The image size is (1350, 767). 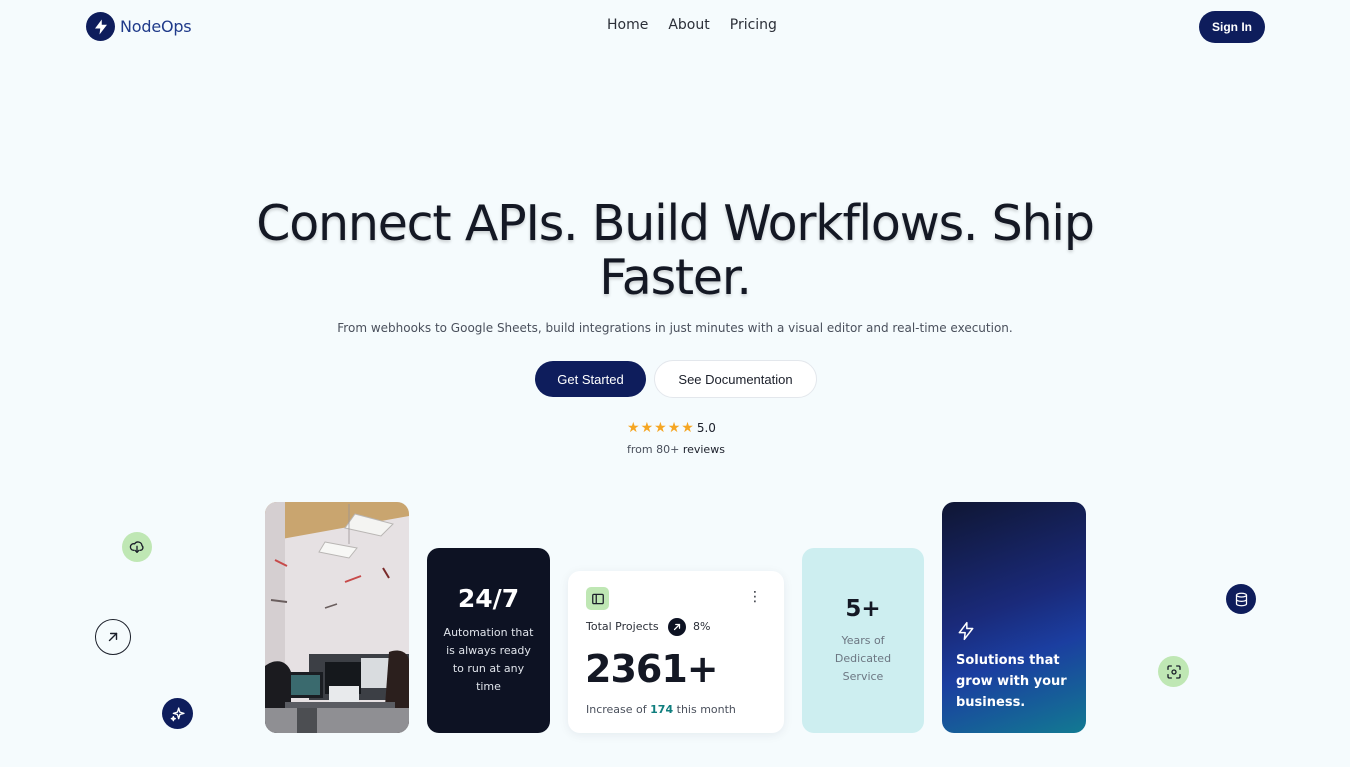 What do you see at coordinates (706, 428) in the screenshot?
I see `rating-value: 5.0` at bounding box center [706, 428].